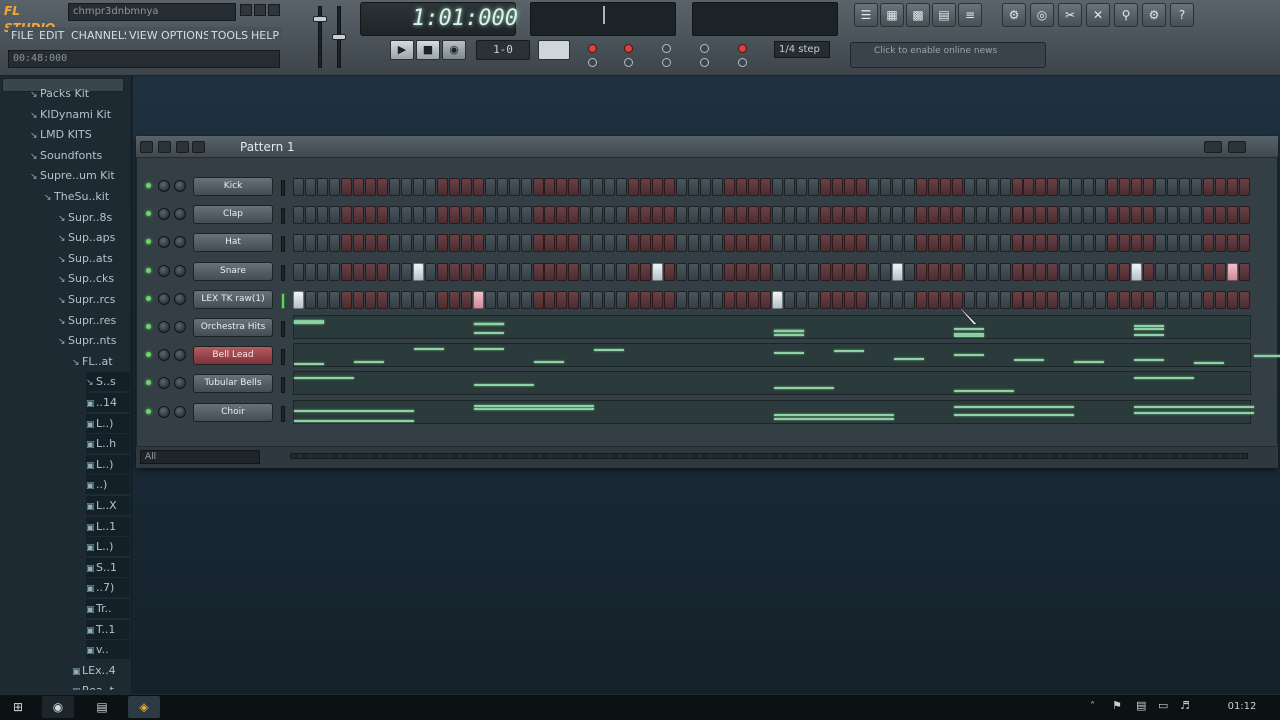 Image resolution: width=1280 pixels, height=720 pixels. What do you see at coordinates (101, 361) in the screenshot?
I see `browser-item: ↘ FL..at` at bounding box center [101, 361].